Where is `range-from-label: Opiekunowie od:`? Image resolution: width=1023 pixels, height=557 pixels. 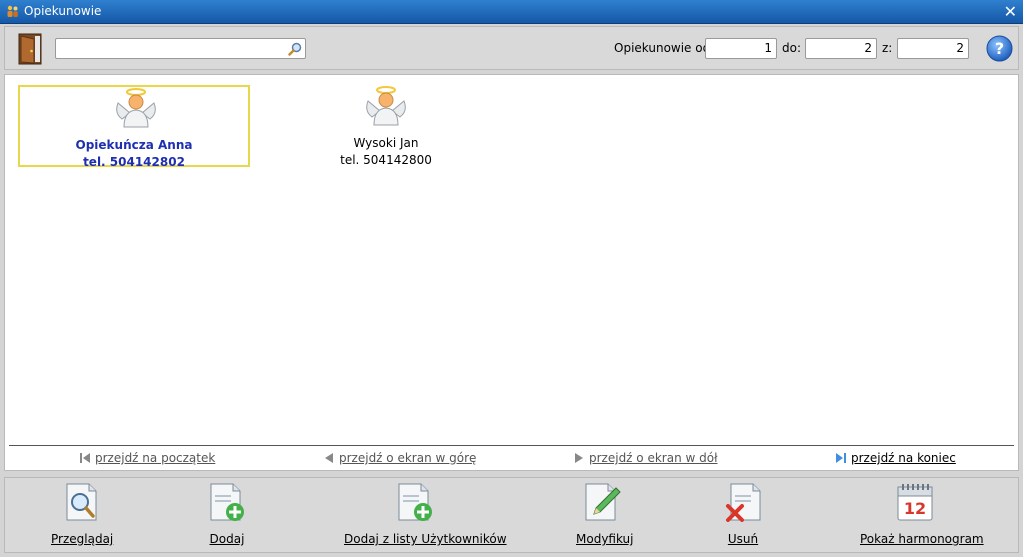 range-from-label: Opiekunowie od: is located at coordinates (664, 48).